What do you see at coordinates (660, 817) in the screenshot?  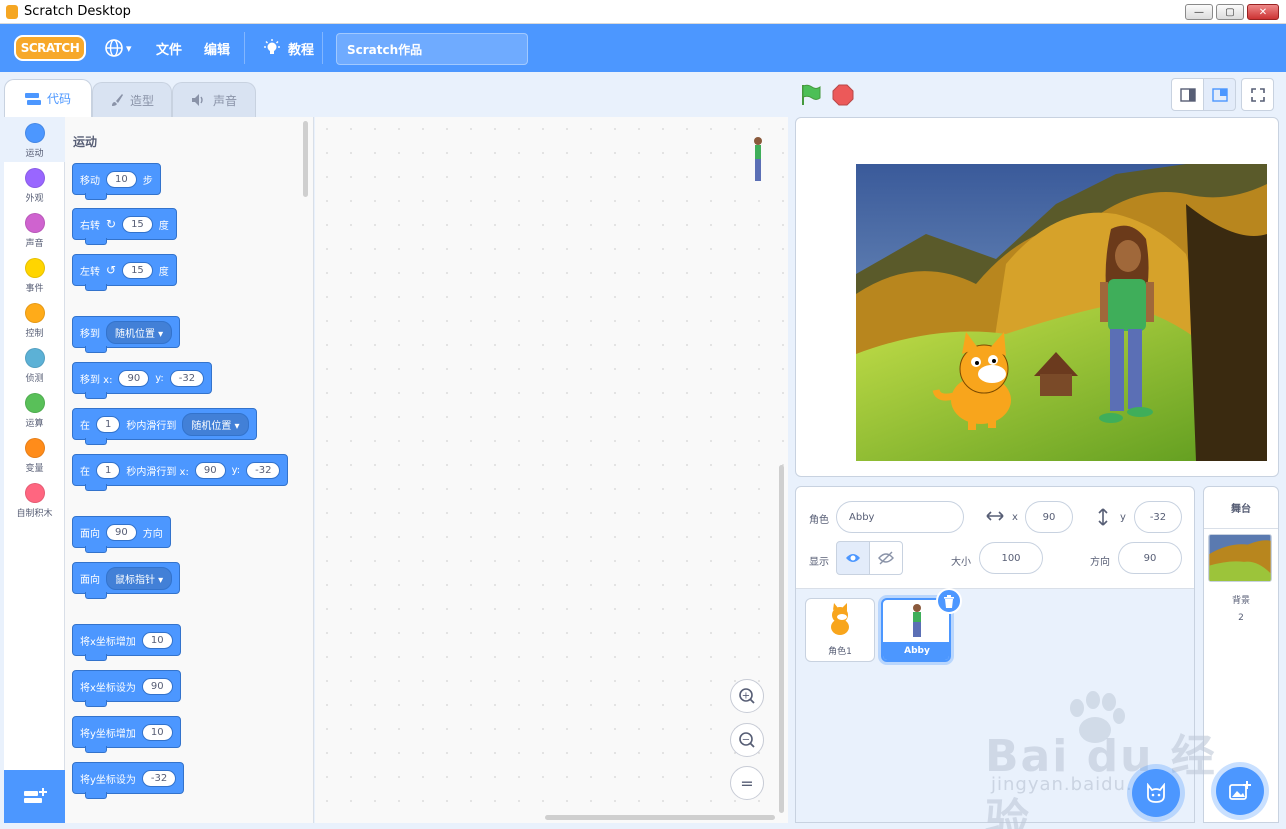 I see `workspace-horizontal-scrollbar` at bounding box center [660, 817].